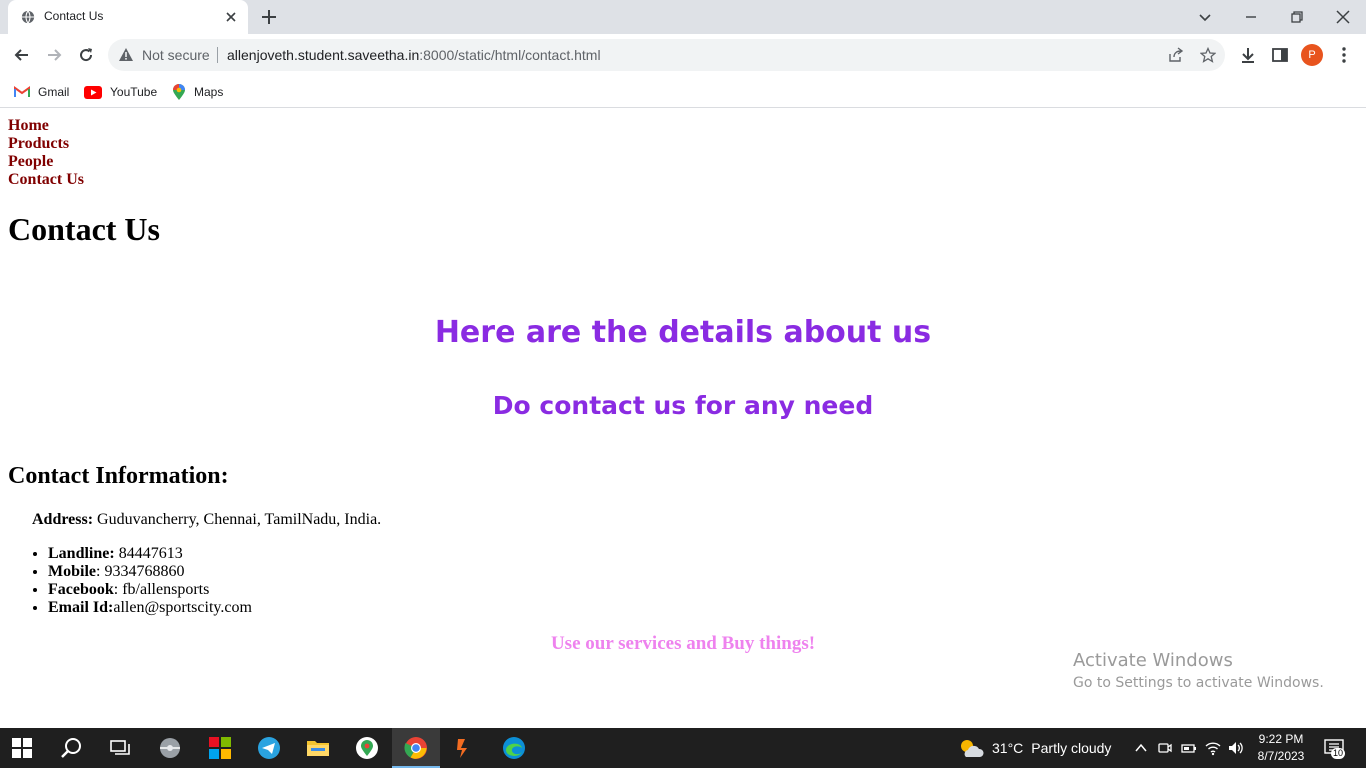 The height and width of the screenshot is (768, 1366). What do you see at coordinates (1189, 748) in the screenshot?
I see `battery-icon` at bounding box center [1189, 748].